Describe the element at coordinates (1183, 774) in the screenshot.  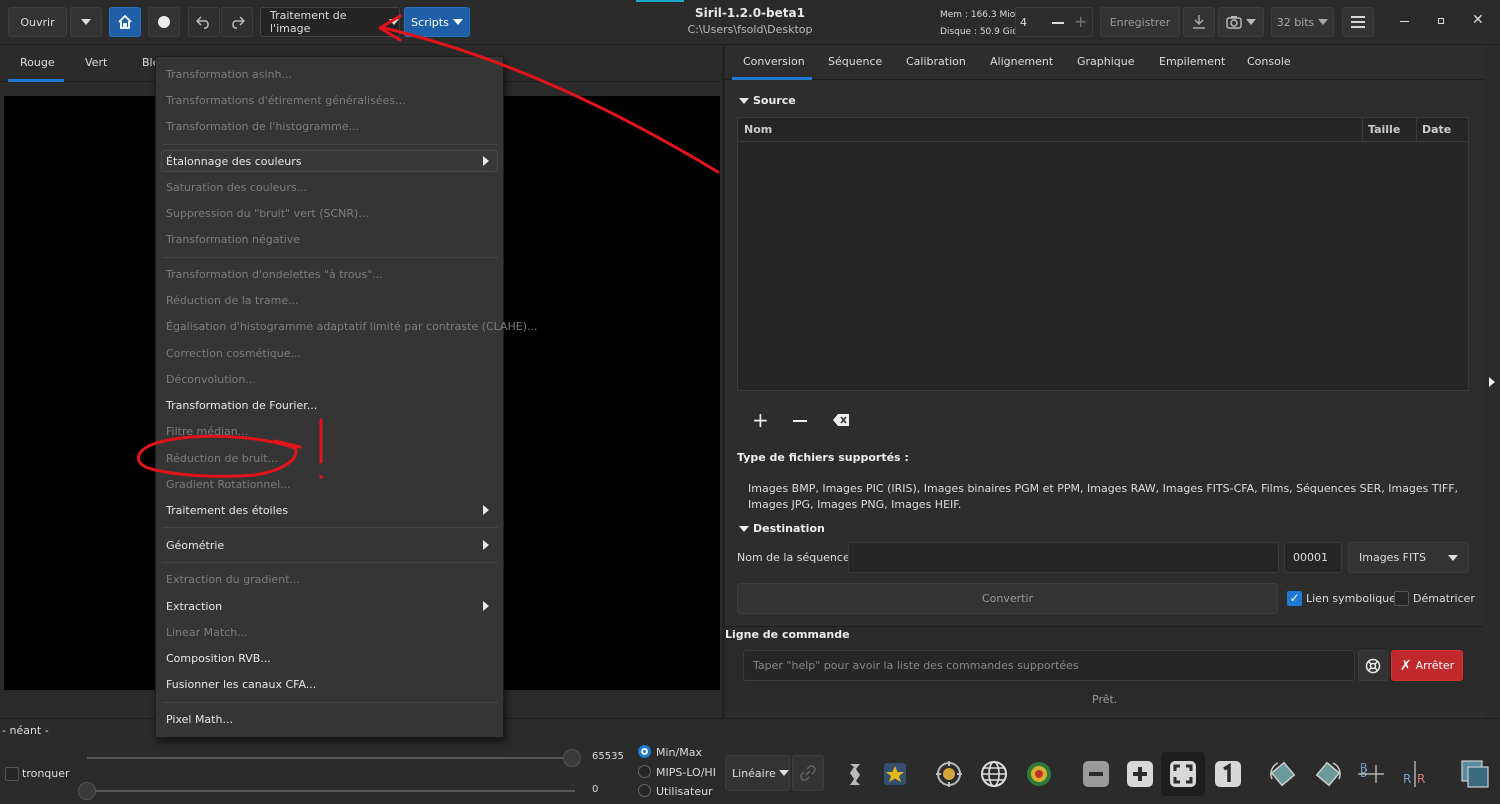
I see `zoom-fit-button` at that location.